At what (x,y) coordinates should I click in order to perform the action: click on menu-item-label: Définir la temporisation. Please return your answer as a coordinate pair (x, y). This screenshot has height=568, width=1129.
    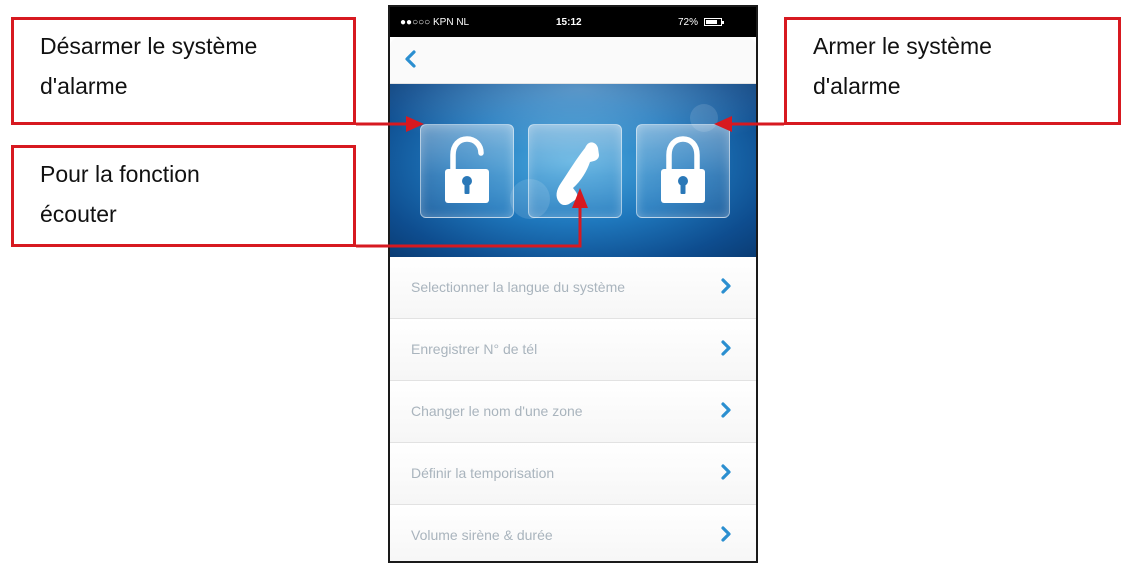
    Looking at the image, I should click on (483, 473).